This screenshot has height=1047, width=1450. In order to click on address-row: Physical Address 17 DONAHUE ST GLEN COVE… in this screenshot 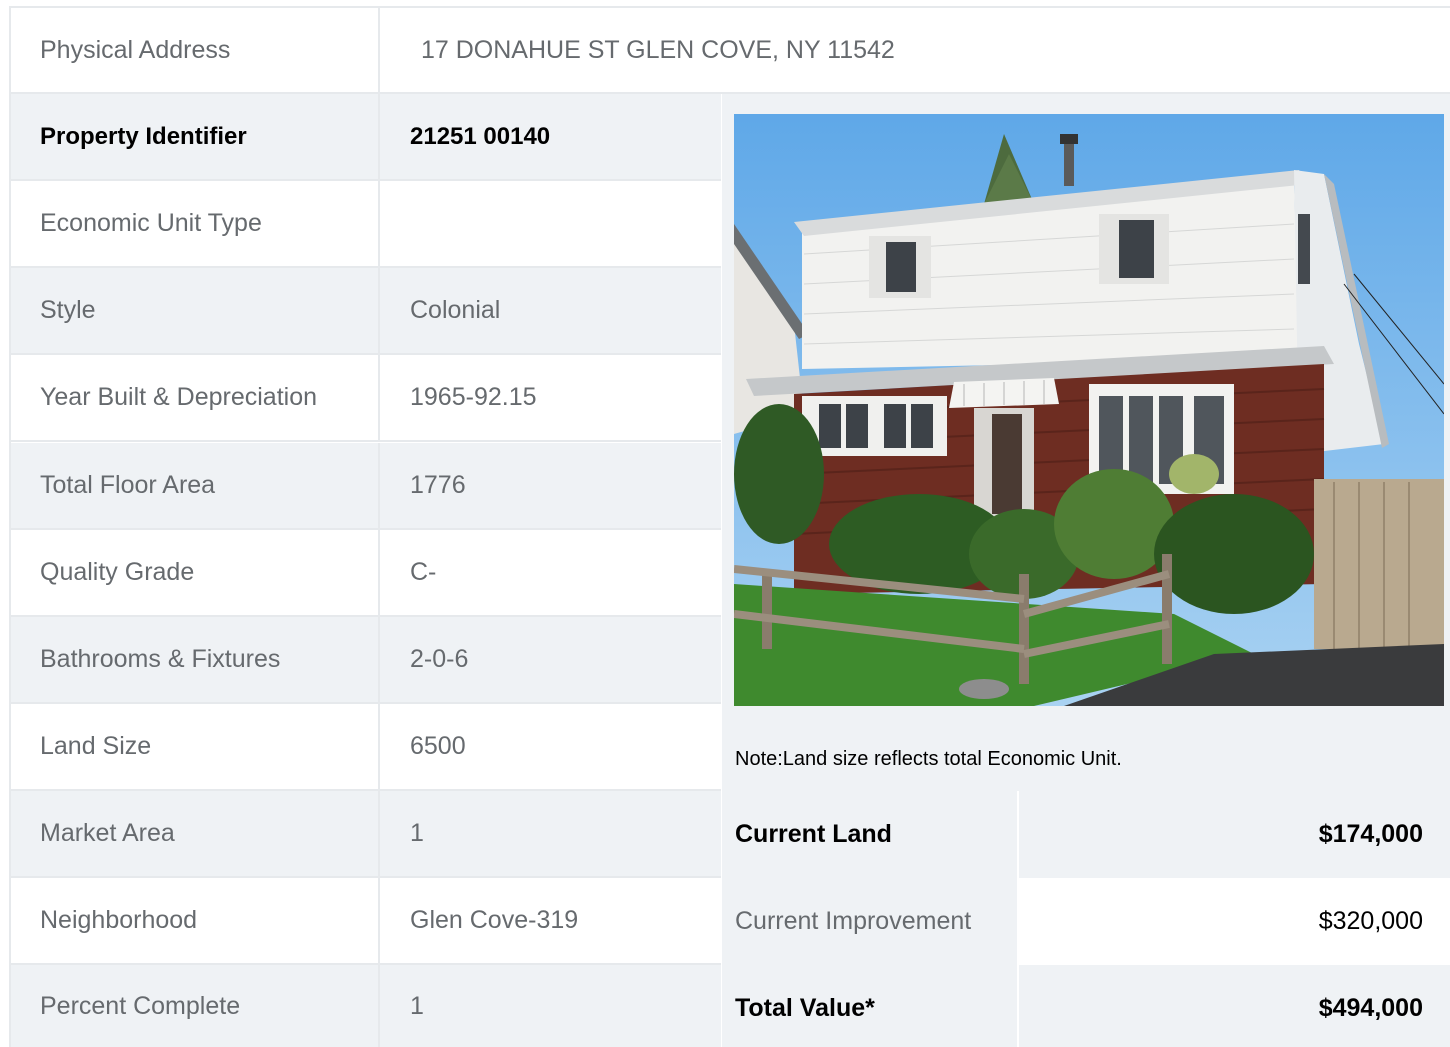, I will do `click(730, 51)`.